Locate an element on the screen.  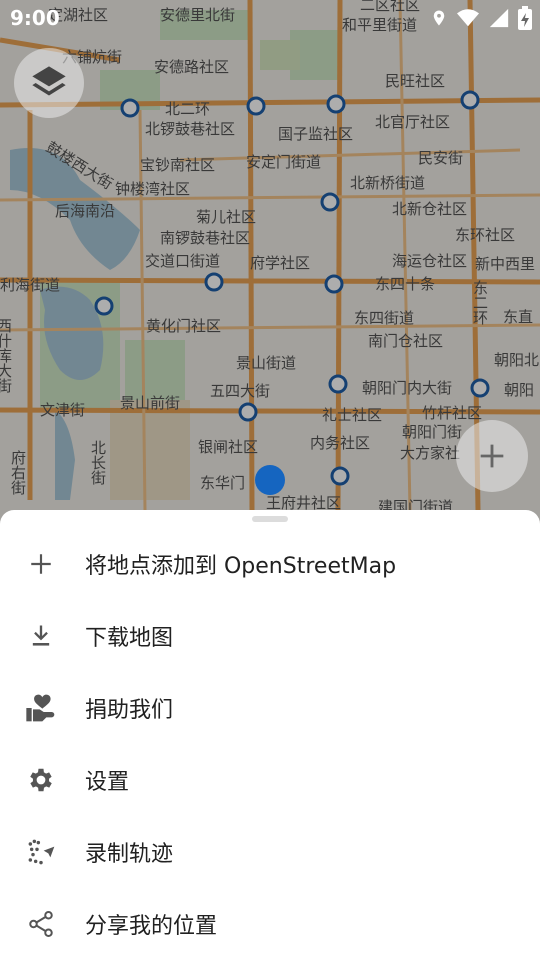
menu-item-download-maps: 下载地图 is located at coordinates (270, 636).